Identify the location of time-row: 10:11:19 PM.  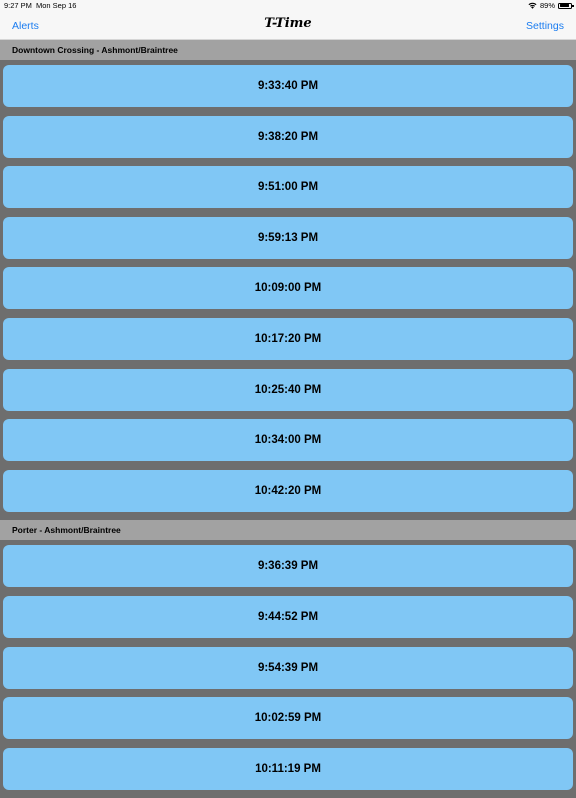
(288, 768).